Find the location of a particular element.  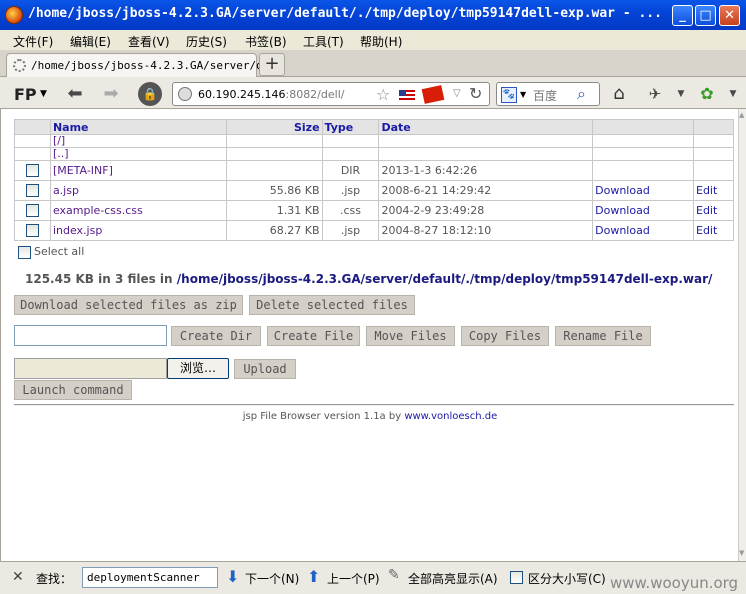

greasemonkey-icon: ✿ is located at coordinates (707, 94).